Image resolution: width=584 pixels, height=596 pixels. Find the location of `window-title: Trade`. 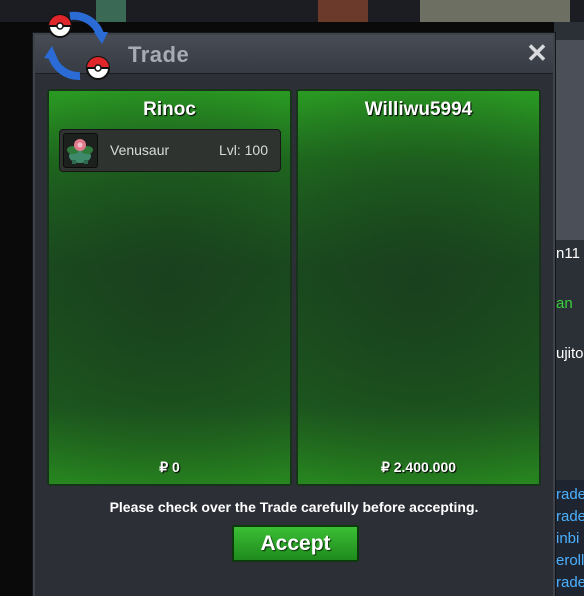

window-title: Trade is located at coordinates (159, 54).